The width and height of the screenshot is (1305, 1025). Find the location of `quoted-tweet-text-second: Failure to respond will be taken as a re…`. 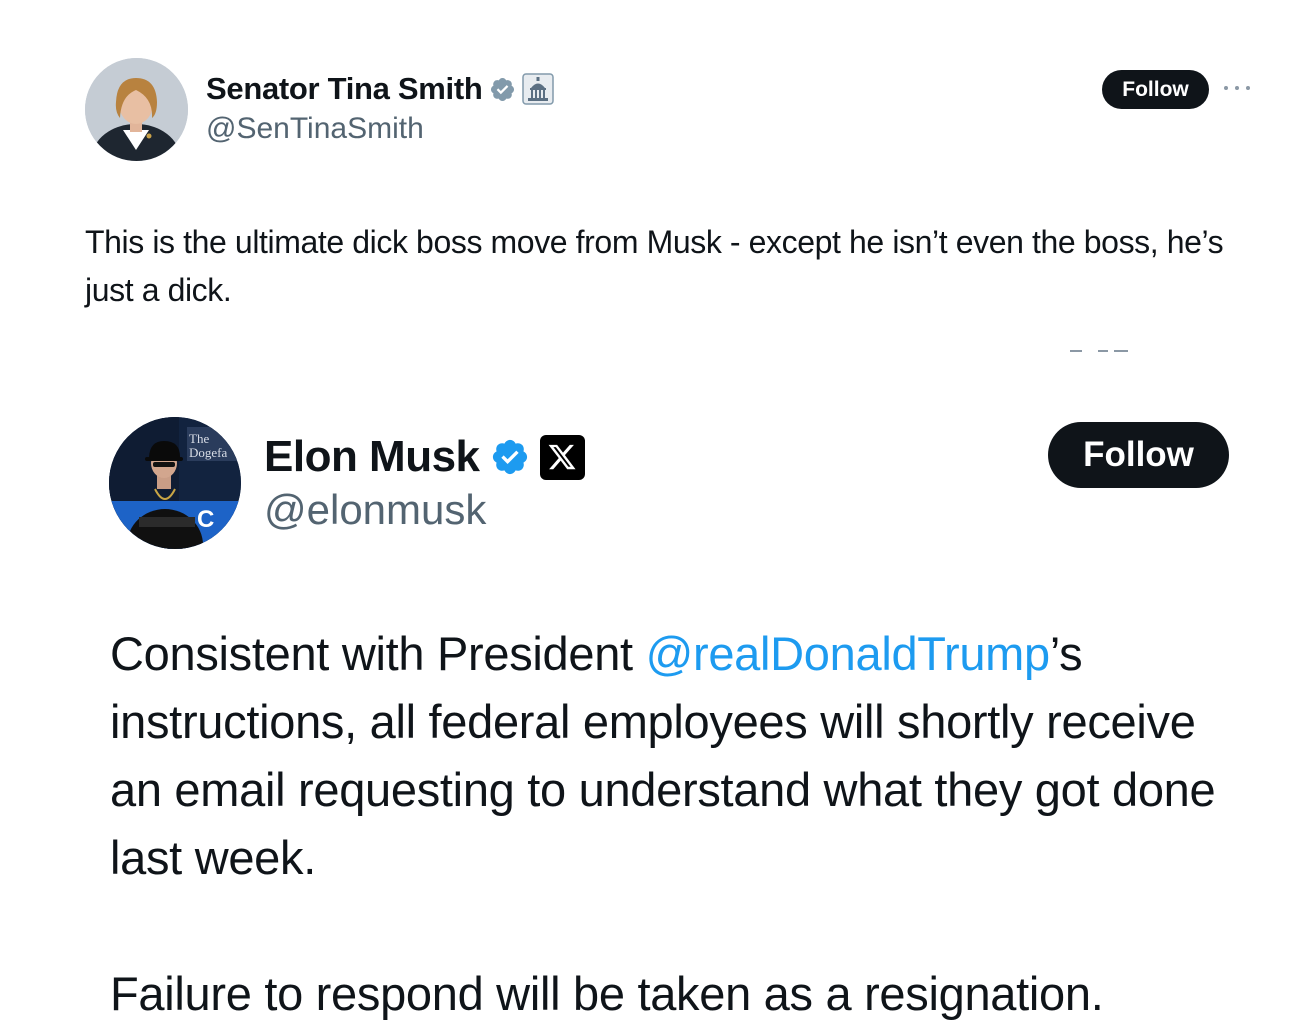

quoted-tweet-text-second: Failure to respond will be taken as a re… is located at coordinates (607, 993).